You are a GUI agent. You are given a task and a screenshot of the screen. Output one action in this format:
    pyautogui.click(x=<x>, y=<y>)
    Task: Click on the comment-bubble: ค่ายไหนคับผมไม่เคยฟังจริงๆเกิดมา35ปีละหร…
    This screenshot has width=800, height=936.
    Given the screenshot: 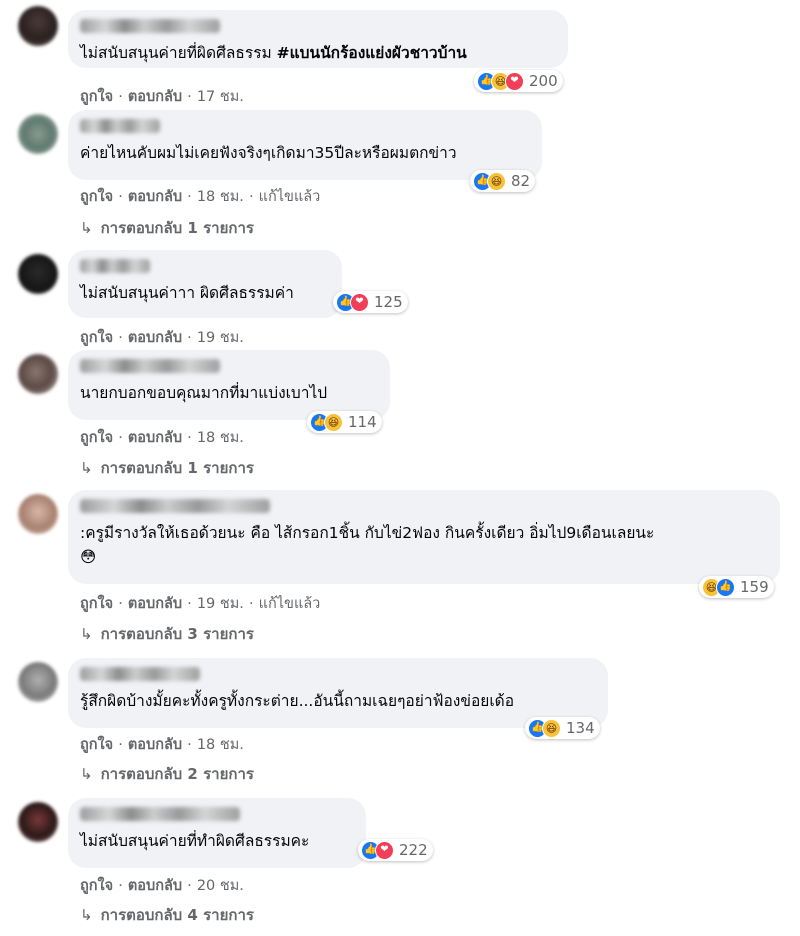 What is the action you would take?
    pyautogui.click(x=305, y=145)
    